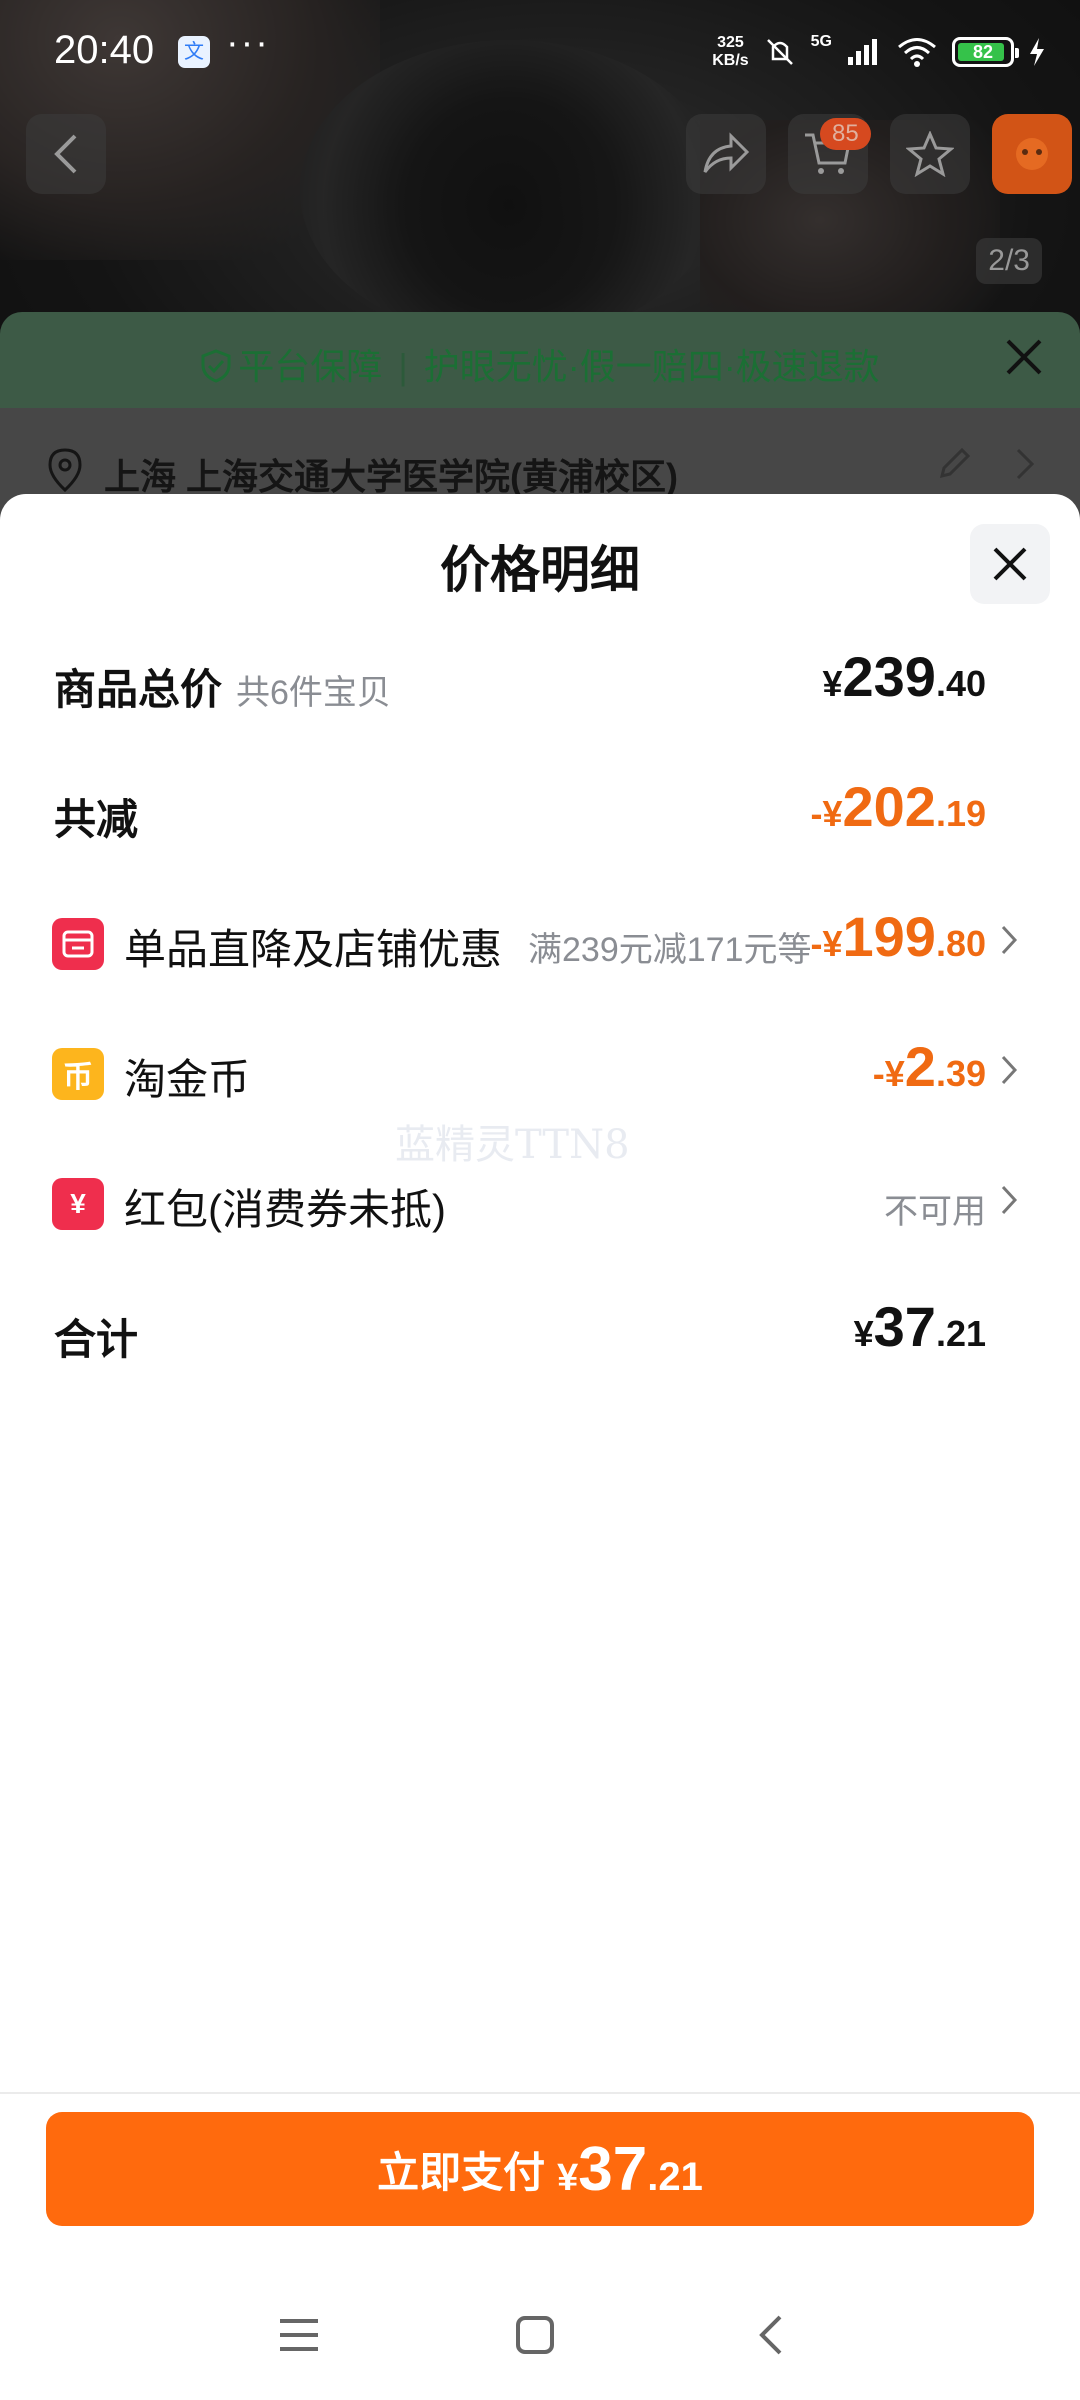 This screenshot has width=1080, height=2400. I want to click on item-count: 共6件宝贝, so click(313, 693).